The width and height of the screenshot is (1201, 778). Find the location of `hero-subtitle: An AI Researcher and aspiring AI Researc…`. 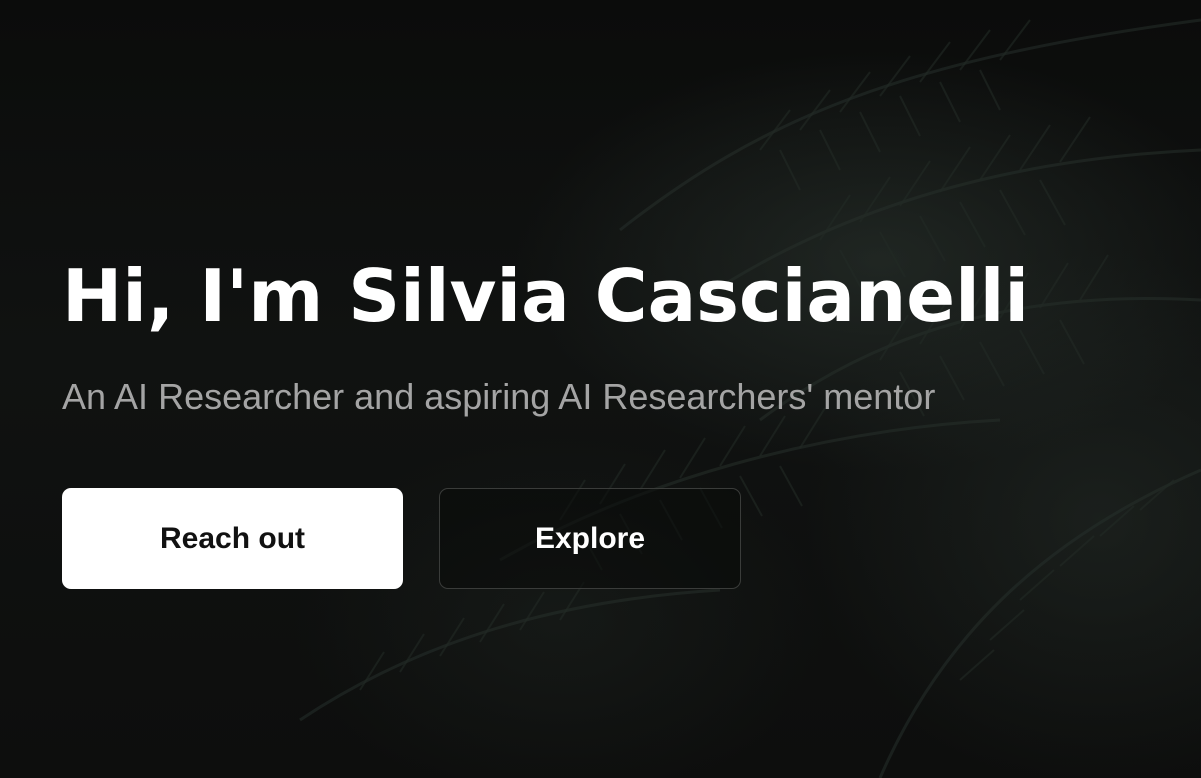

hero-subtitle: An AI Researcher and aspiring AI Researc… is located at coordinates (499, 396).